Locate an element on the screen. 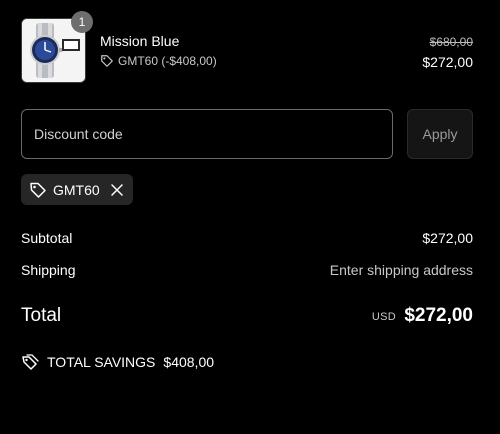  applied-discount-chip: GMT60 is located at coordinates (77, 189).